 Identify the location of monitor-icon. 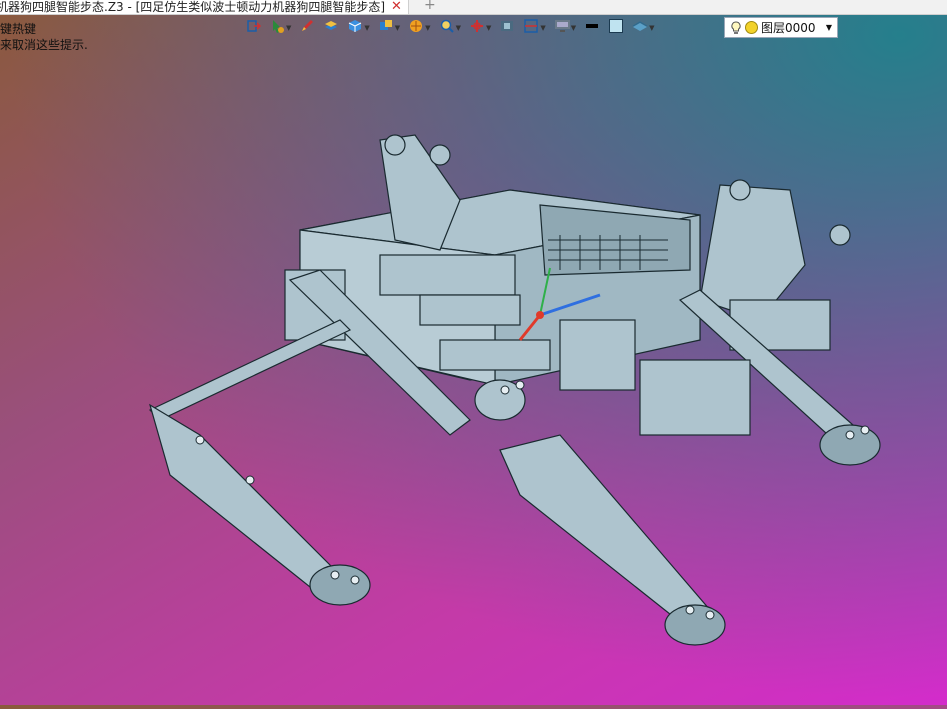
(562, 28).